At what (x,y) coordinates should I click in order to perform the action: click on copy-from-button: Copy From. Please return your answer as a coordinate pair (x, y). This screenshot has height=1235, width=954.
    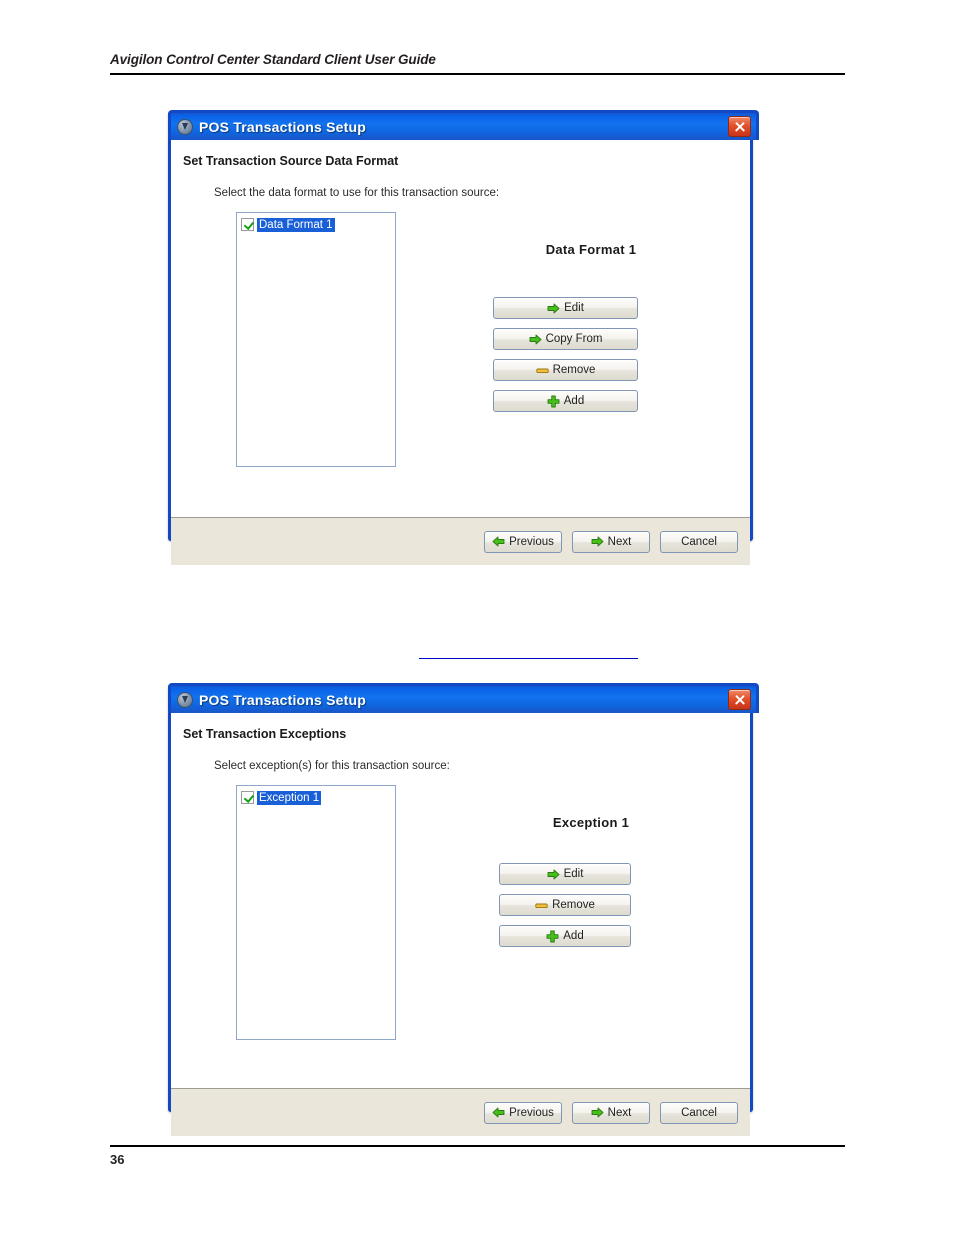
    Looking at the image, I should click on (565, 339).